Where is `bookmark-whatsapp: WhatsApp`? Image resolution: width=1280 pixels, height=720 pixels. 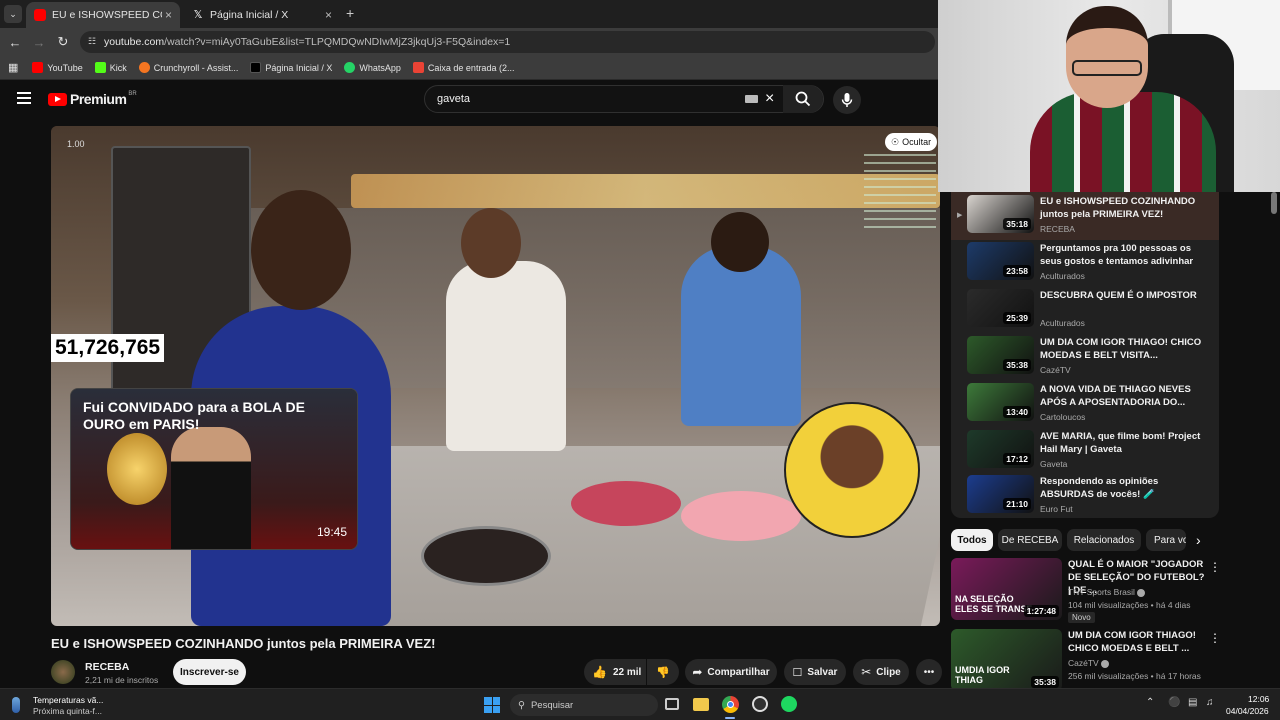
bookmark-whatsapp: WhatsApp is located at coordinates (372, 67).